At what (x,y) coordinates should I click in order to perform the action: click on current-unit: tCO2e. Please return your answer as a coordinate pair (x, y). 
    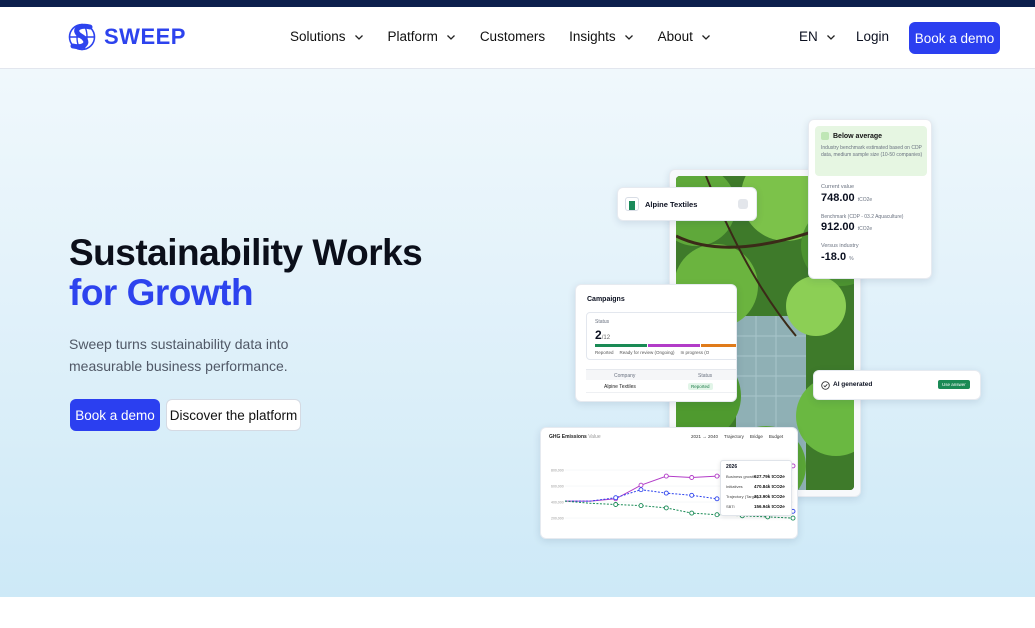
    Looking at the image, I should click on (865, 200).